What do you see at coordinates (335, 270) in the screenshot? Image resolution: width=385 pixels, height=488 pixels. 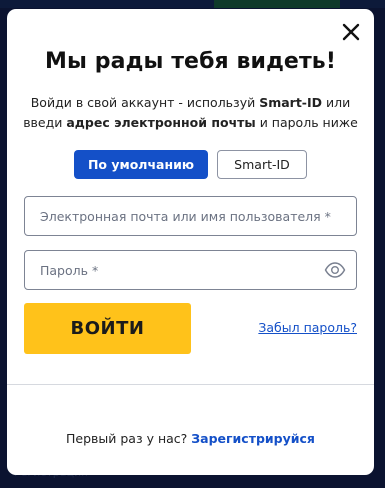 I see `eye-icon` at bounding box center [335, 270].